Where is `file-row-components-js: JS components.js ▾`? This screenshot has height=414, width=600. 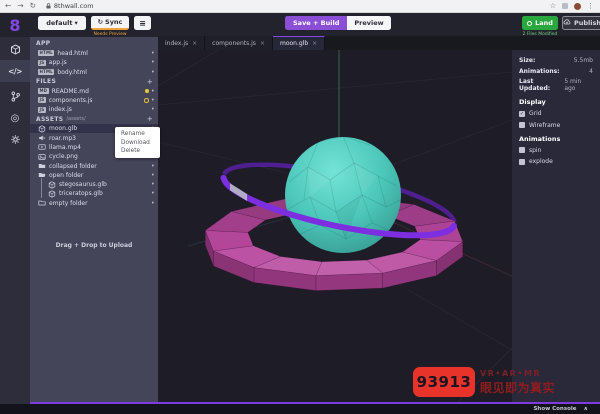 file-row-components-js: JS components.js ▾ is located at coordinates (94, 100).